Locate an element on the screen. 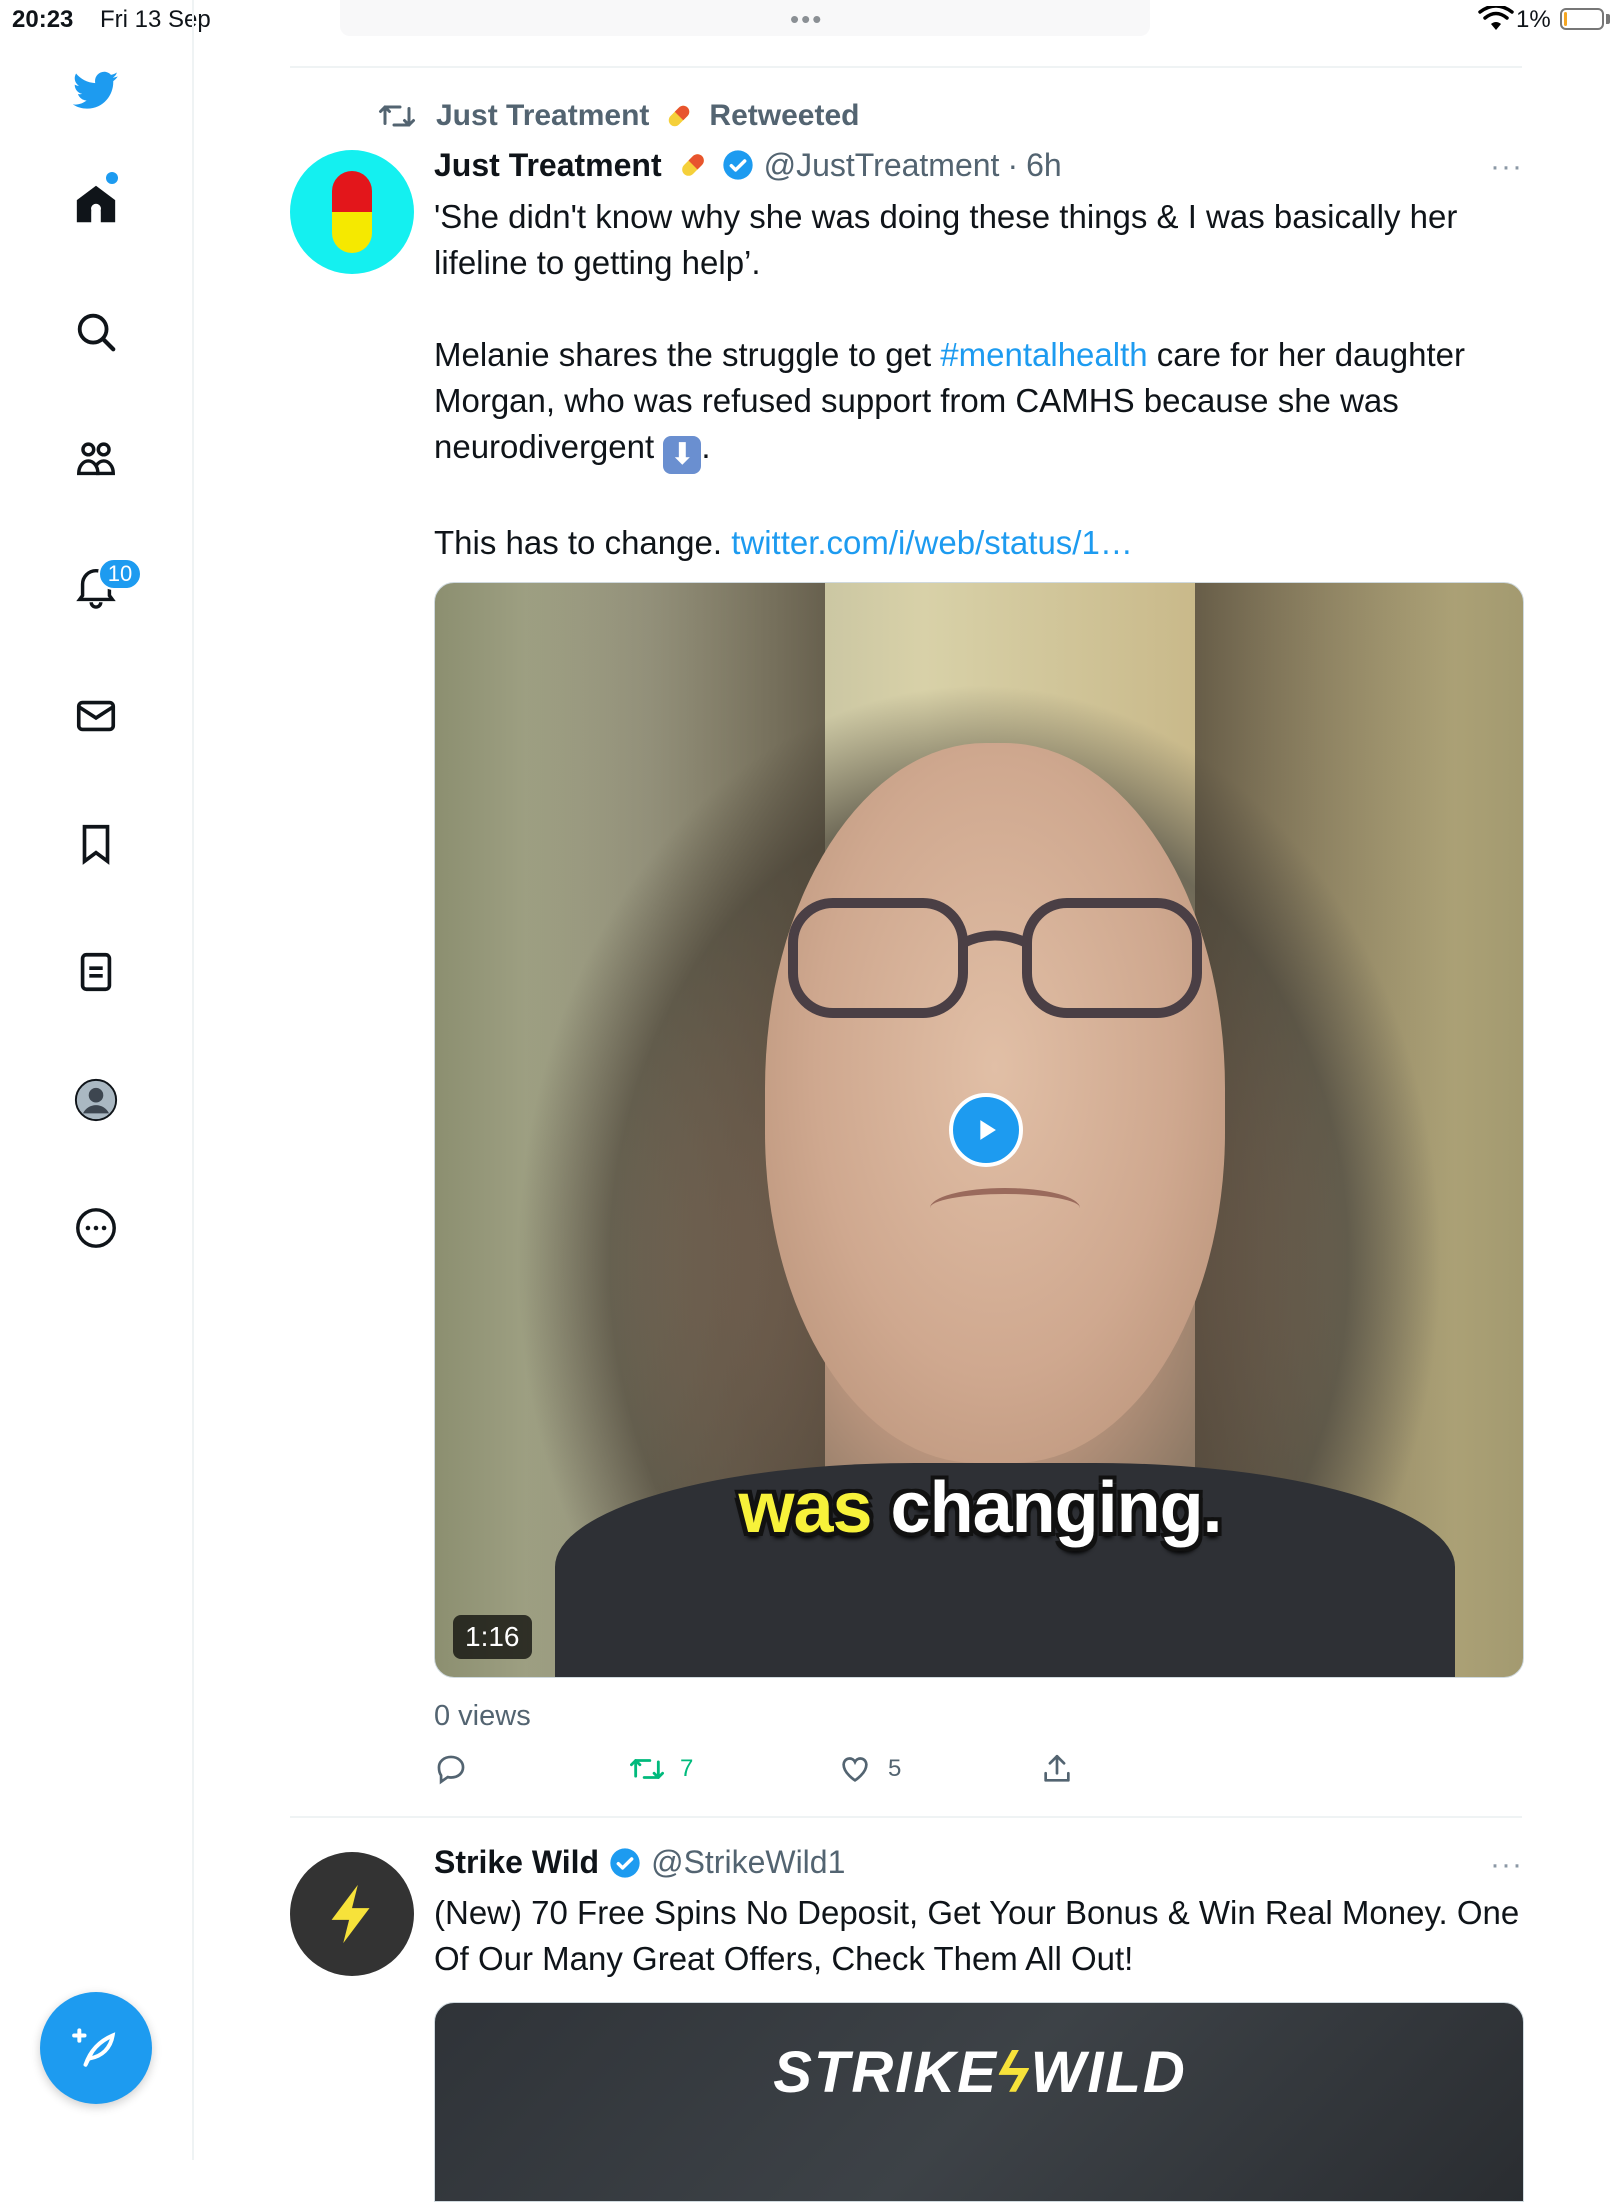 Image resolution: width=1620 pixels, height=2202 pixels. bookmark-icon is located at coordinates (96, 844).